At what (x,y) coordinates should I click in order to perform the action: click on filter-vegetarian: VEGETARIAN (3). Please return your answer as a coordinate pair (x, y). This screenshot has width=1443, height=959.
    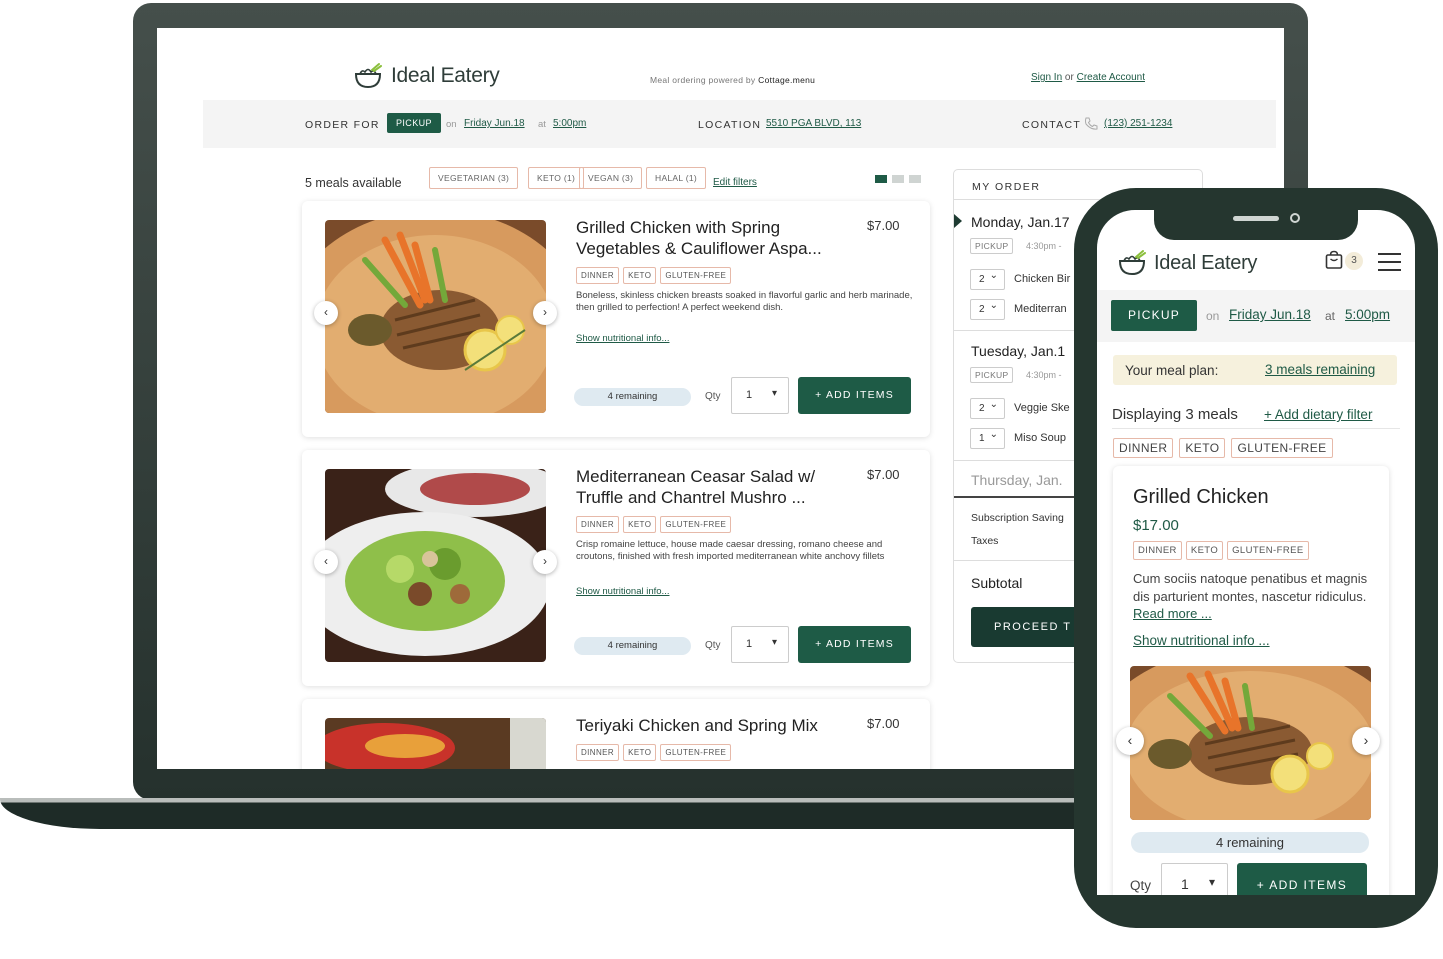
    Looking at the image, I should click on (474, 178).